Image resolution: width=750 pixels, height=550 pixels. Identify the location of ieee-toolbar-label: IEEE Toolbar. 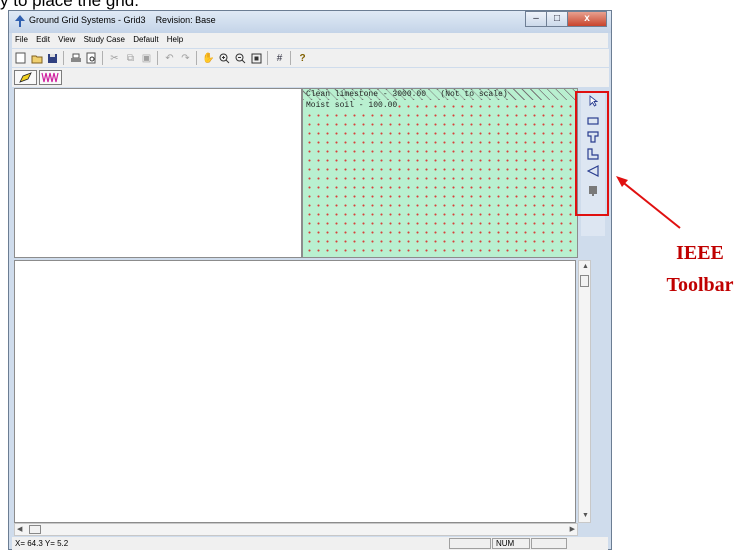
(700, 269).